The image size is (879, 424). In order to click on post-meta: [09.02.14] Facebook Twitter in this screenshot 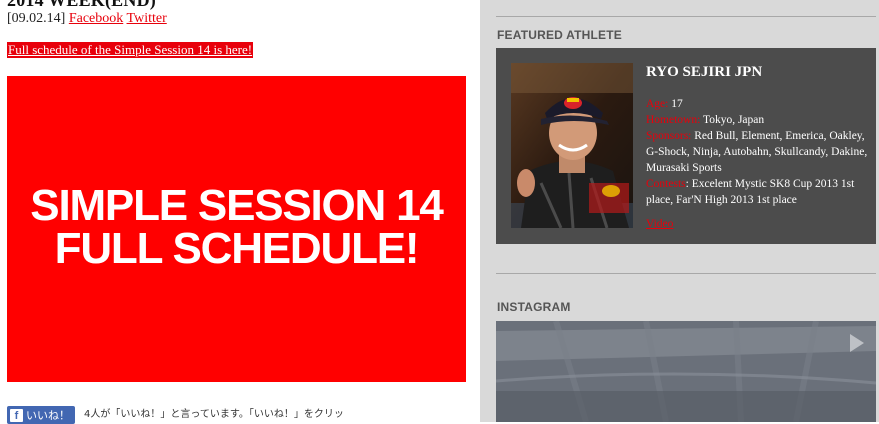, I will do `click(87, 19)`.